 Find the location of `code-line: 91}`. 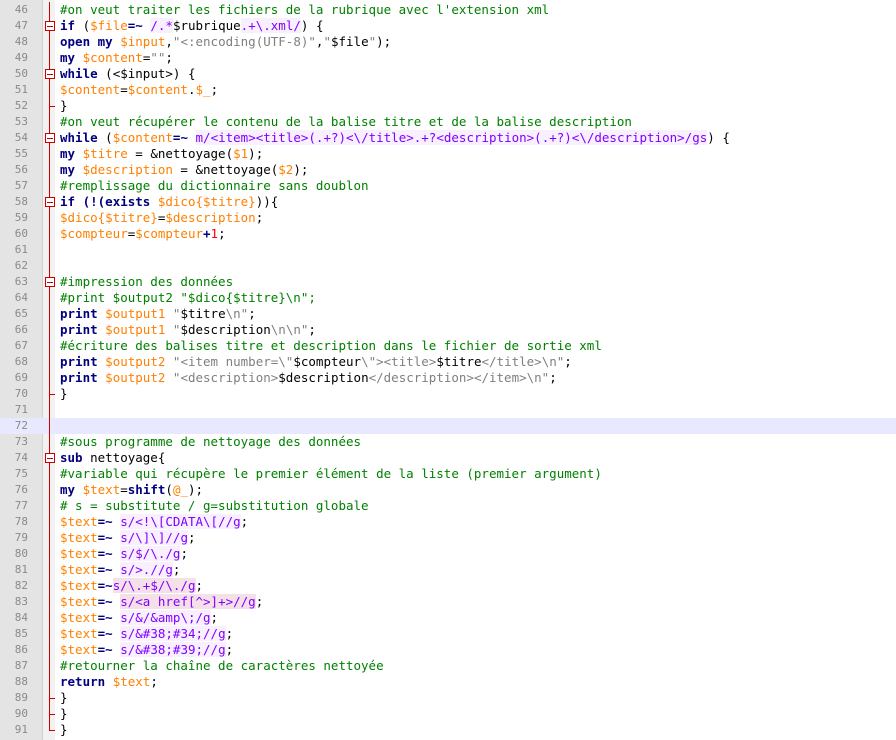

code-line: 91} is located at coordinates (448, 730).